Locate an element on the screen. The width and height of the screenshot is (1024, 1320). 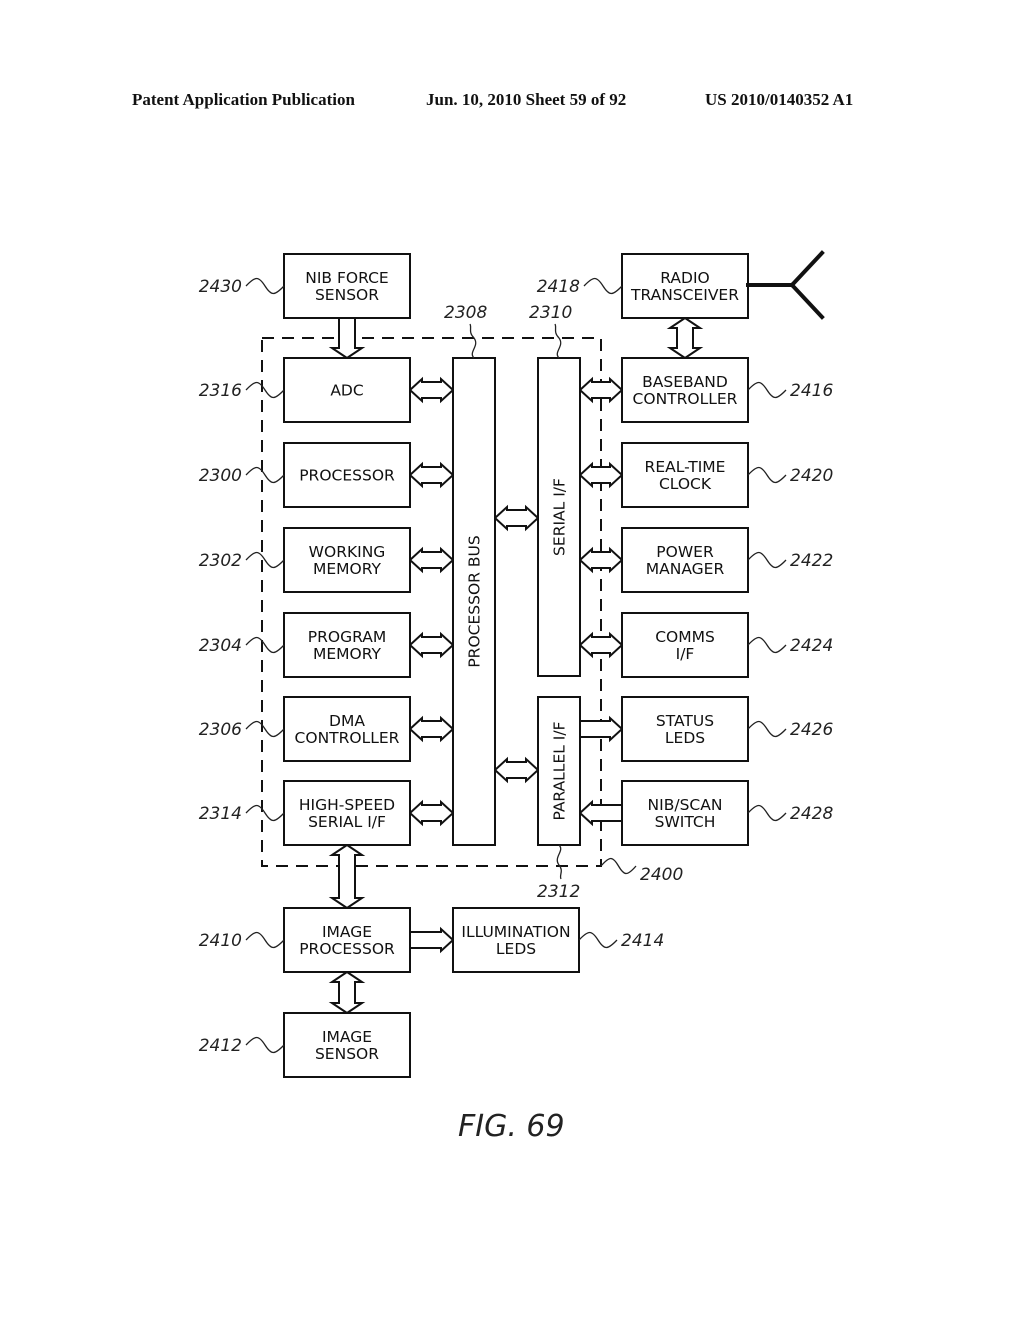
image-sensor-label-line: IMAGE is located at coordinates (347, 1037).